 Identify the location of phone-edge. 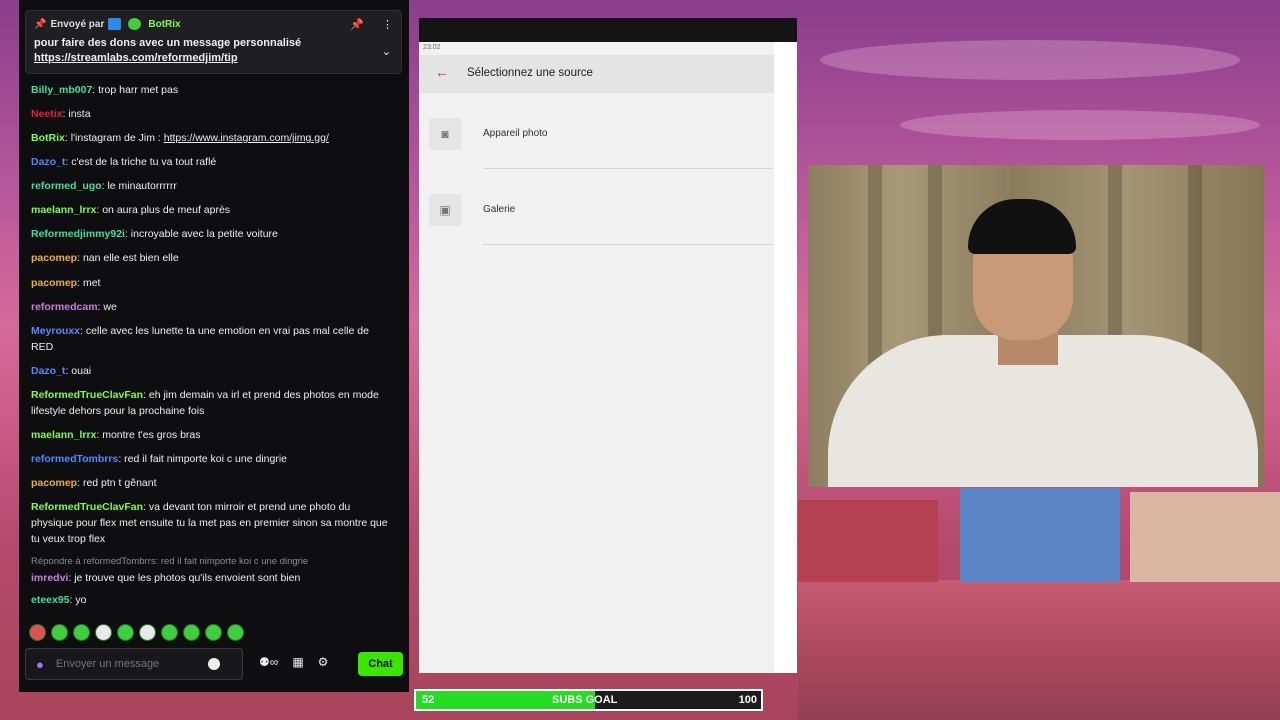
(785, 357).